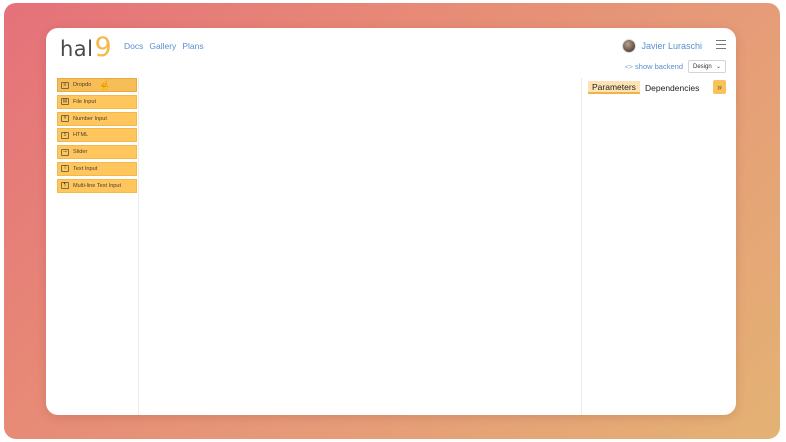  What do you see at coordinates (85, 168) in the screenshot?
I see `component-label: Text Input` at bounding box center [85, 168].